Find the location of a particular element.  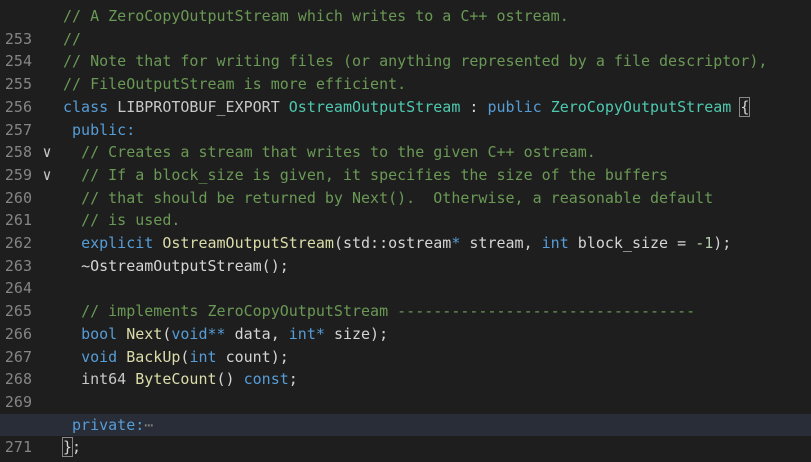

constructor-name: OstreamOutputStream is located at coordinates (248, 243).